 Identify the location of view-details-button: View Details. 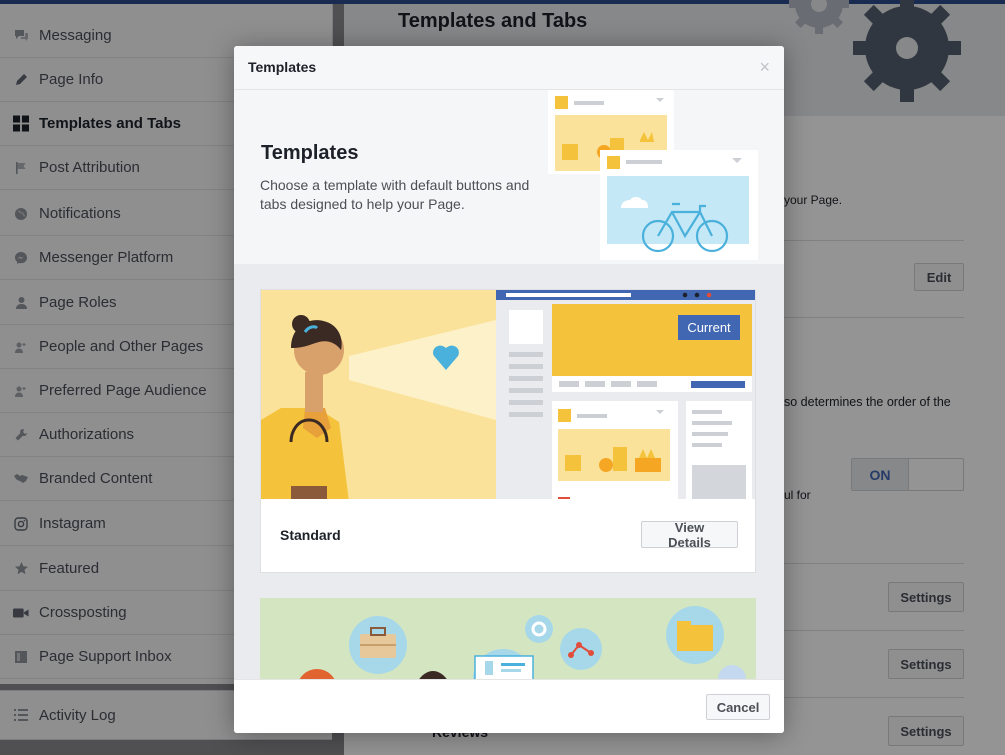
(689, 535).